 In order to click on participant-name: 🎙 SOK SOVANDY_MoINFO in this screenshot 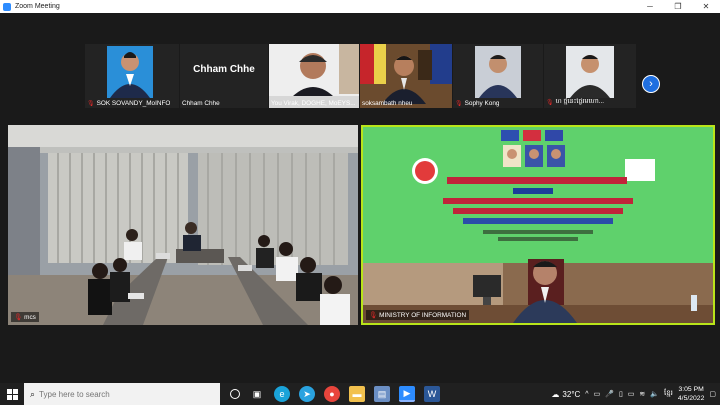, I will do `click(129, 103)`.